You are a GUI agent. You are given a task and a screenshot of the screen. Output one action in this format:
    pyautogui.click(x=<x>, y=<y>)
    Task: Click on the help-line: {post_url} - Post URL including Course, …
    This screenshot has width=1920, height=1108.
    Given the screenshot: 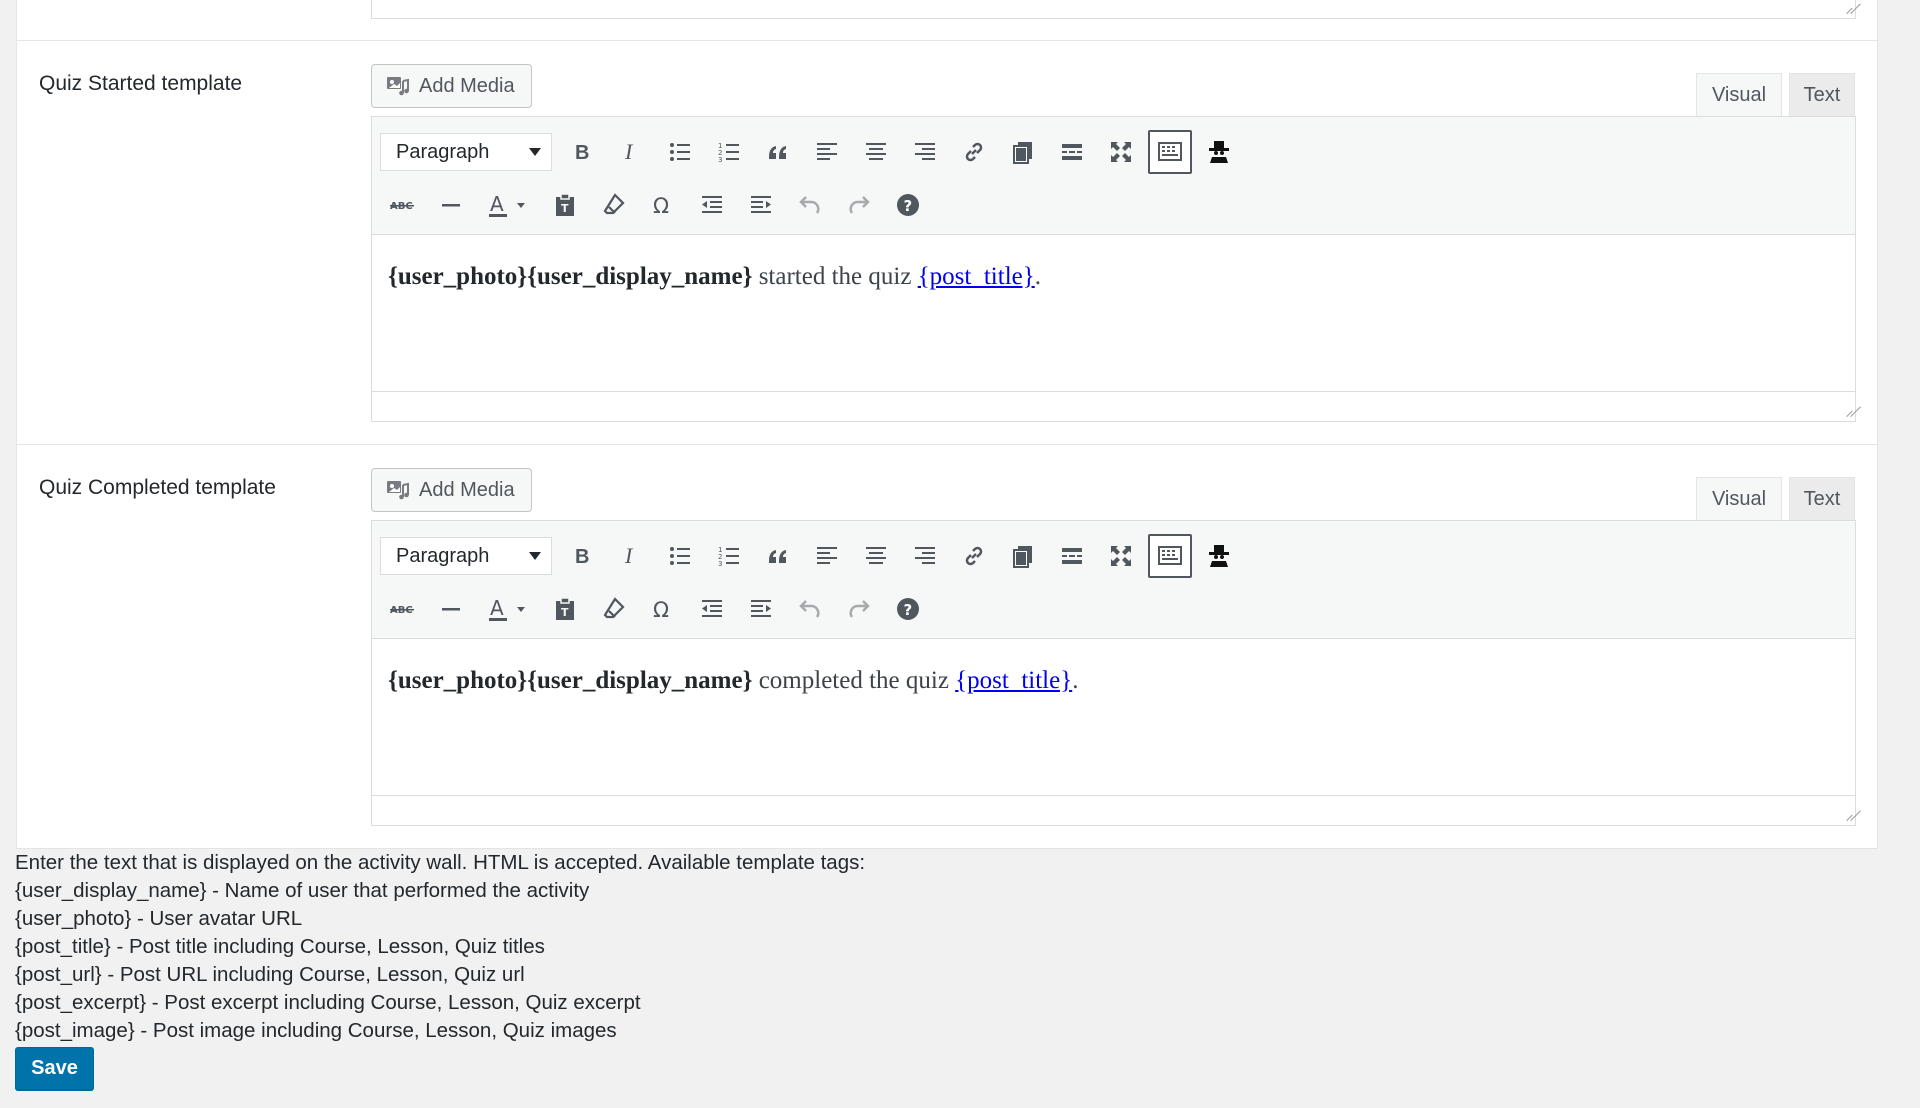 What is the action you would take?
    pyautogui.click(x=270, y=974)
    